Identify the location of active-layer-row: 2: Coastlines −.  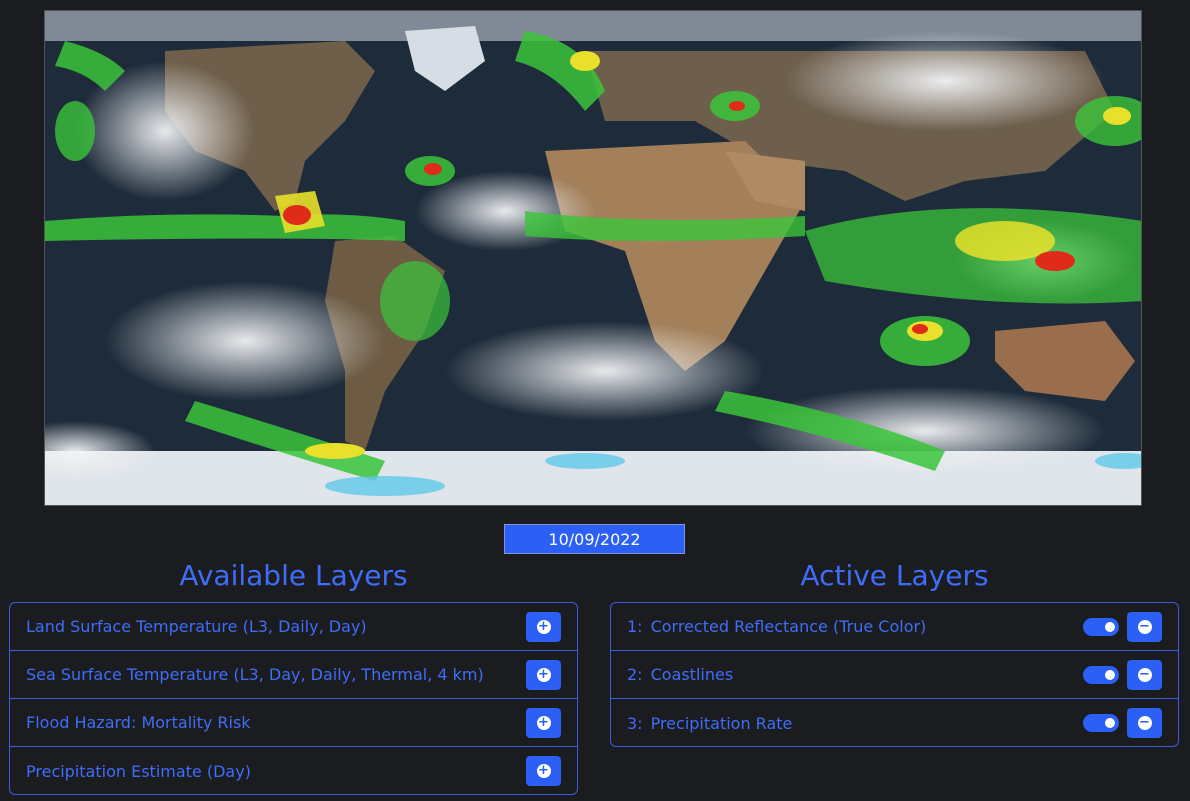
(894, 675).